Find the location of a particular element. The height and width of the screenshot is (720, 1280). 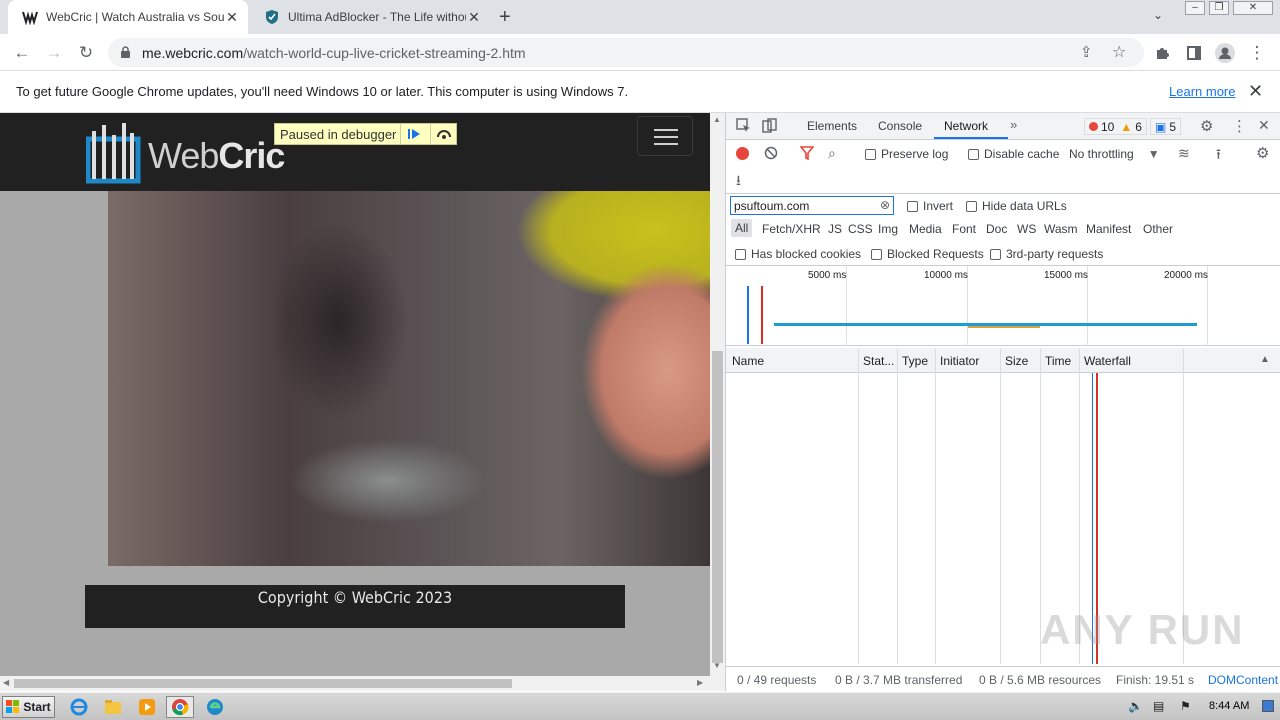

column-initiator: Initiator is located at coordinates (959, 361).